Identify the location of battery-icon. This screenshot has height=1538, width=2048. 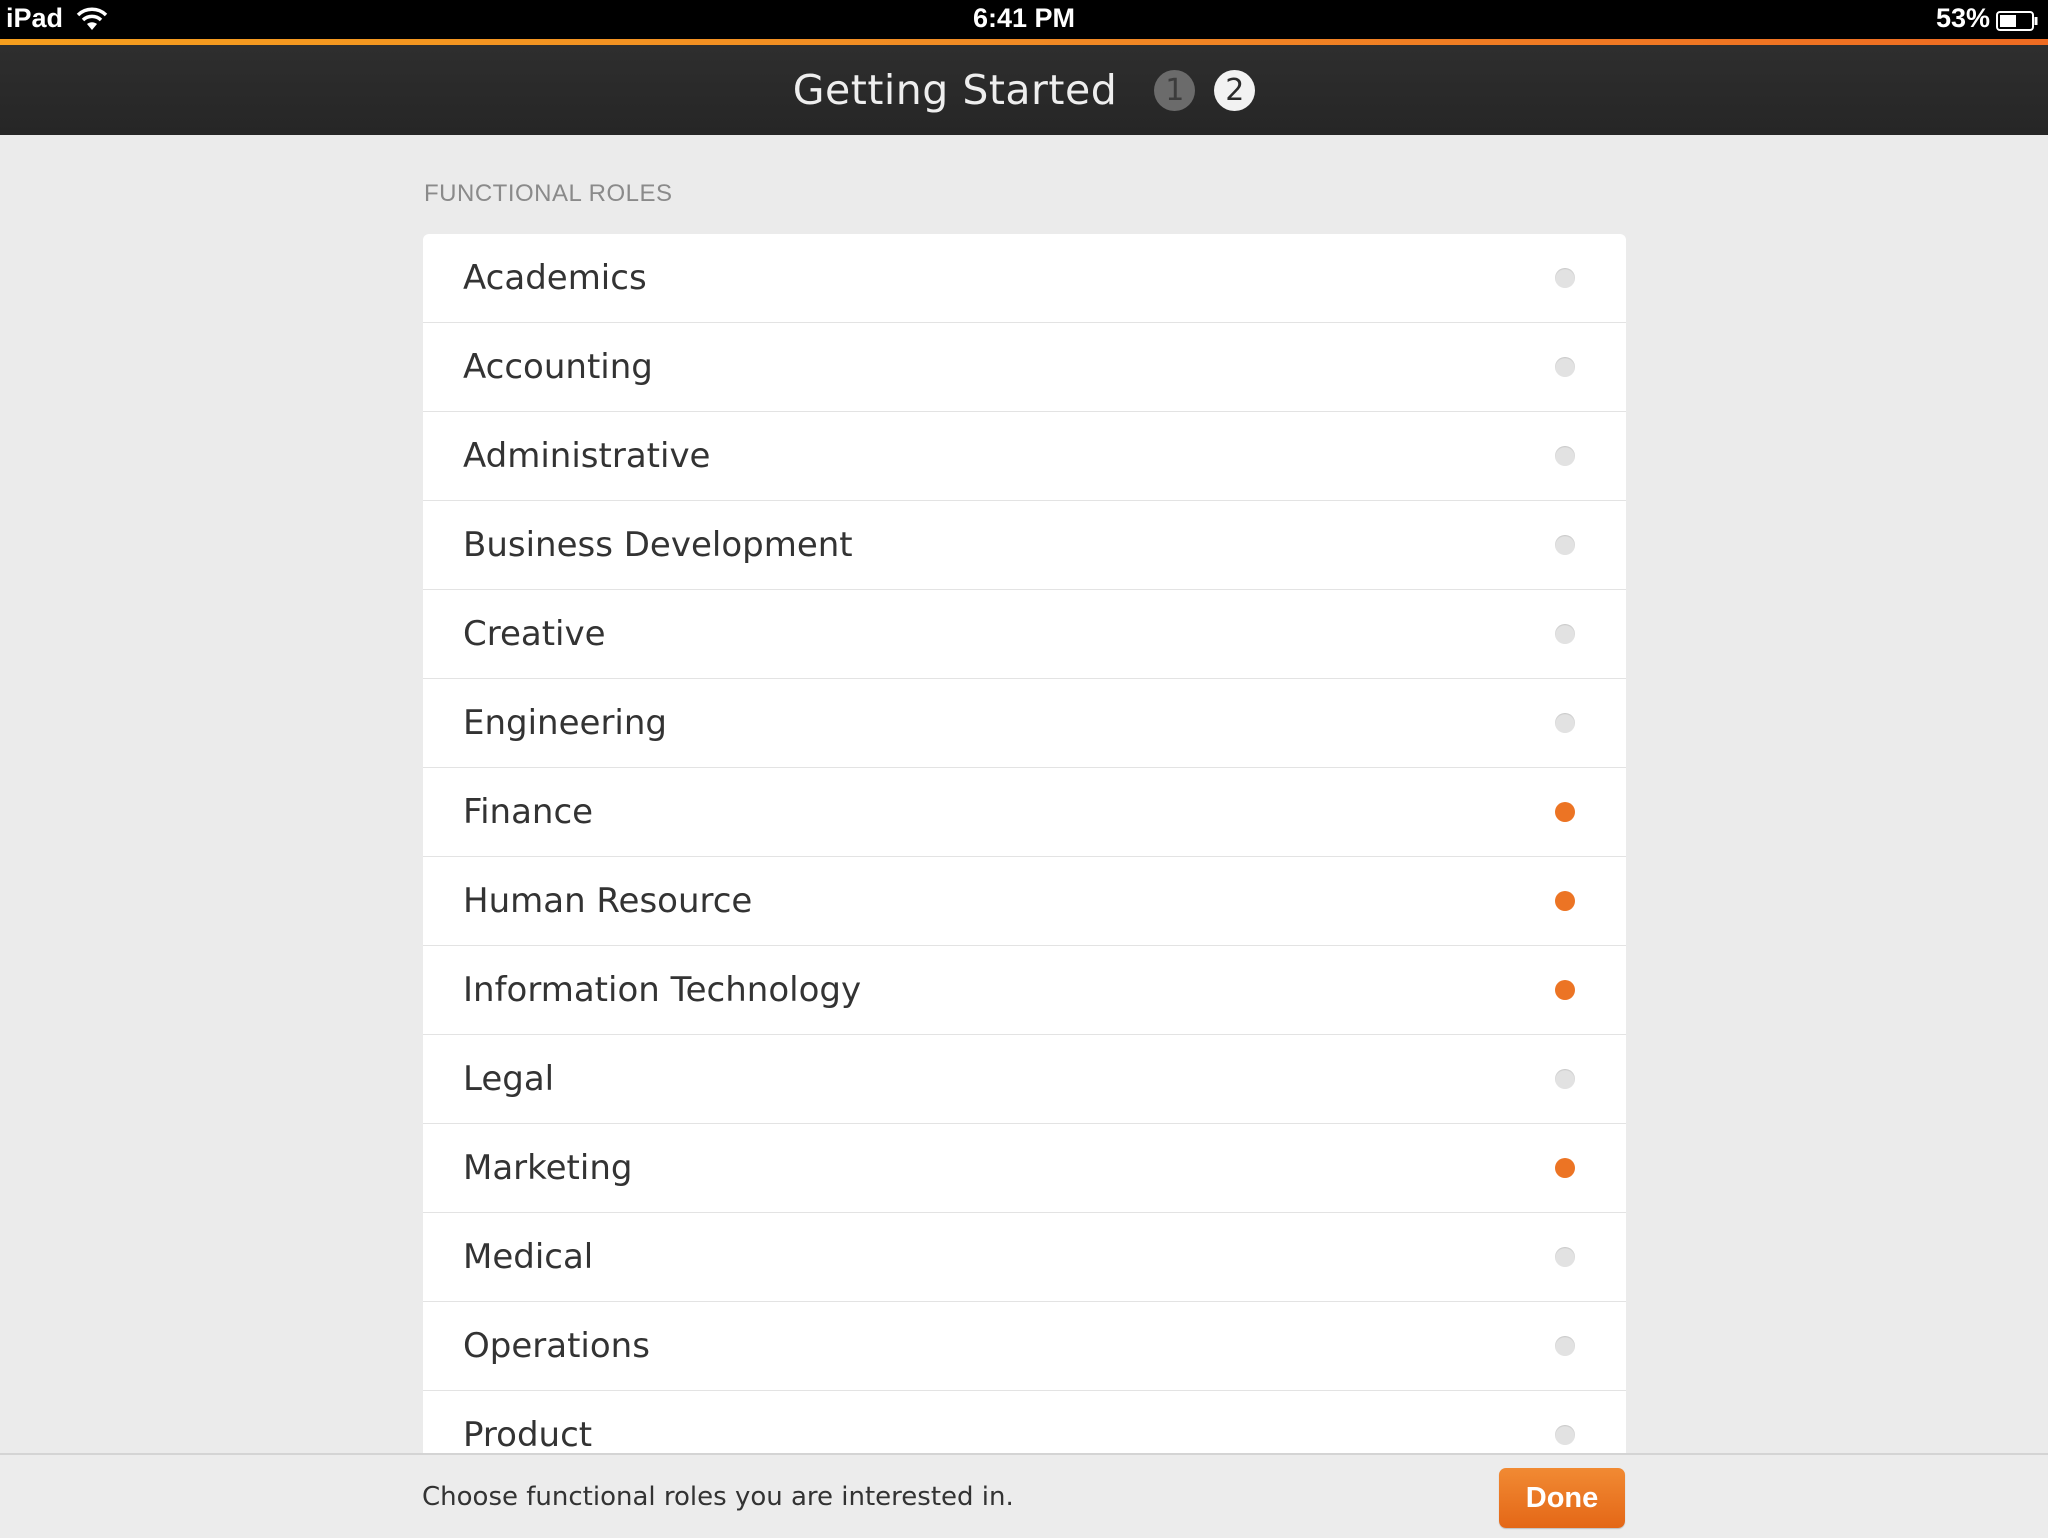
(2018, 19).